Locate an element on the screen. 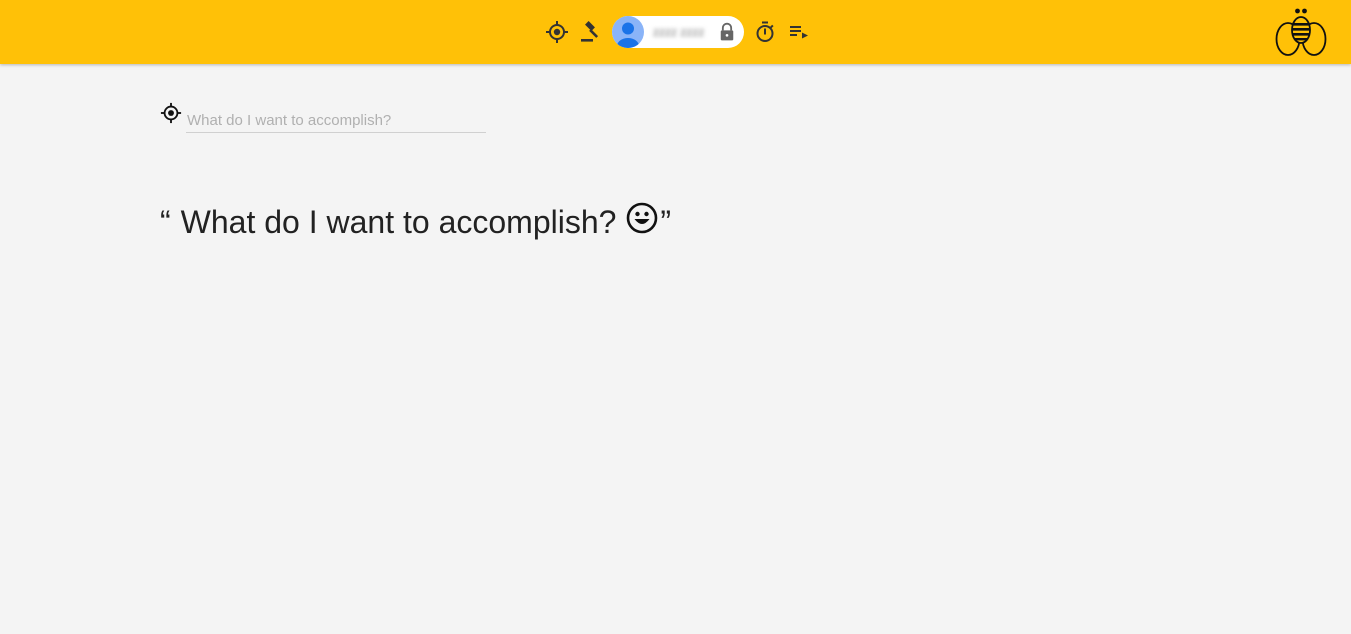  list-button is located at coordinates (799, 32).